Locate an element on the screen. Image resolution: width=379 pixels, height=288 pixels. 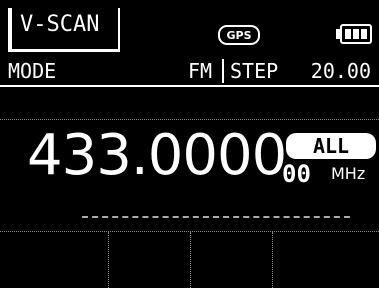
memory-bank-badge: ALL is located at coordinates (331, 146).